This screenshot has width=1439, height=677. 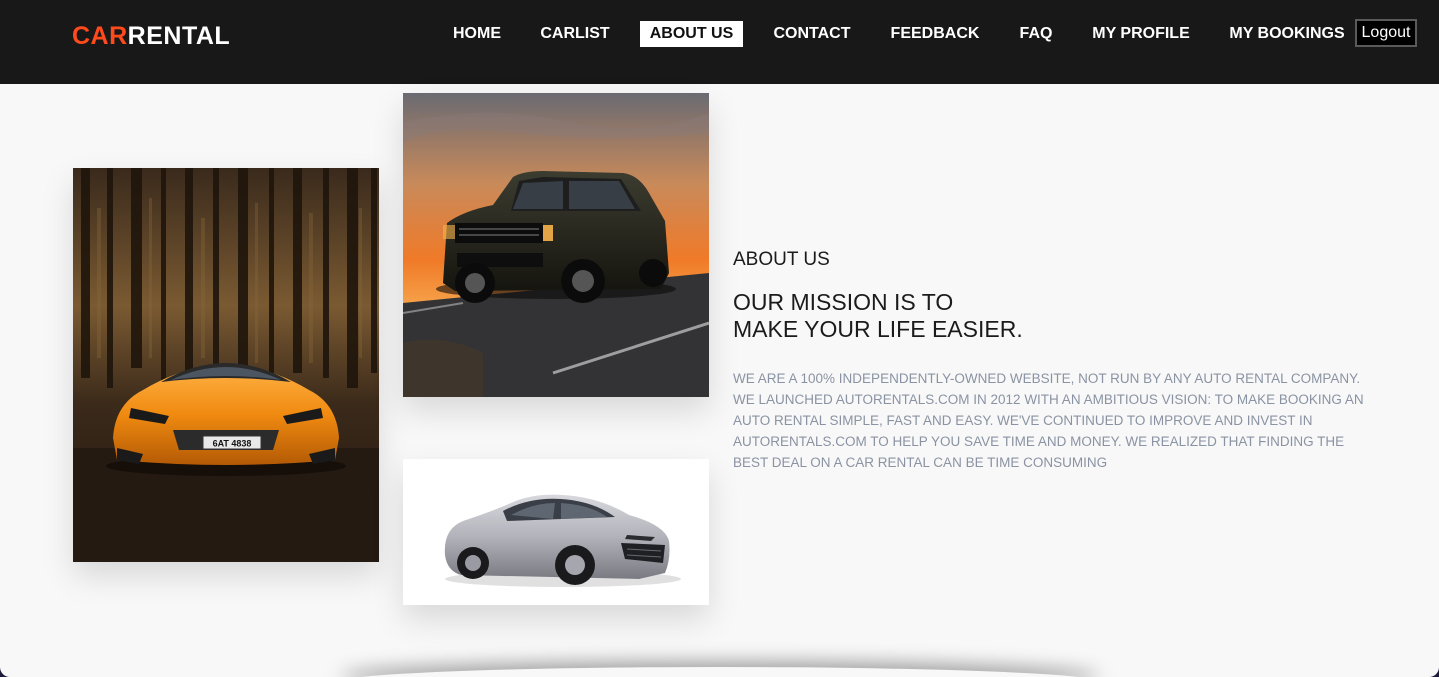 What do you see at coordinates (1141, 34) in the screenshot?
I see `nav-my-profile: MY PROFILE` at bounding box center [1141, 34].